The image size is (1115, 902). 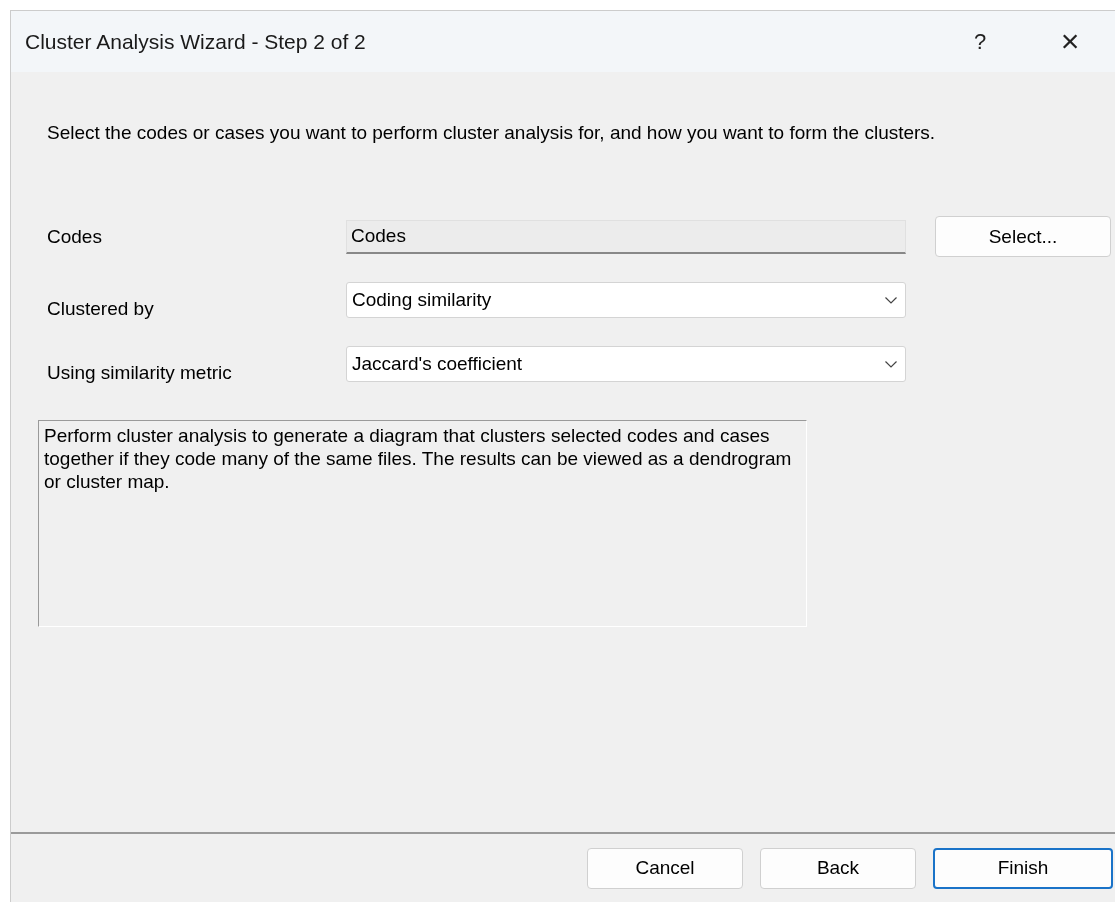 What do you see at coordinates (196, 41) in the screenshot?
I see `window-title: Cluster Analysis Wizard - Step 2 of 2` at bounding box center [196, 41].